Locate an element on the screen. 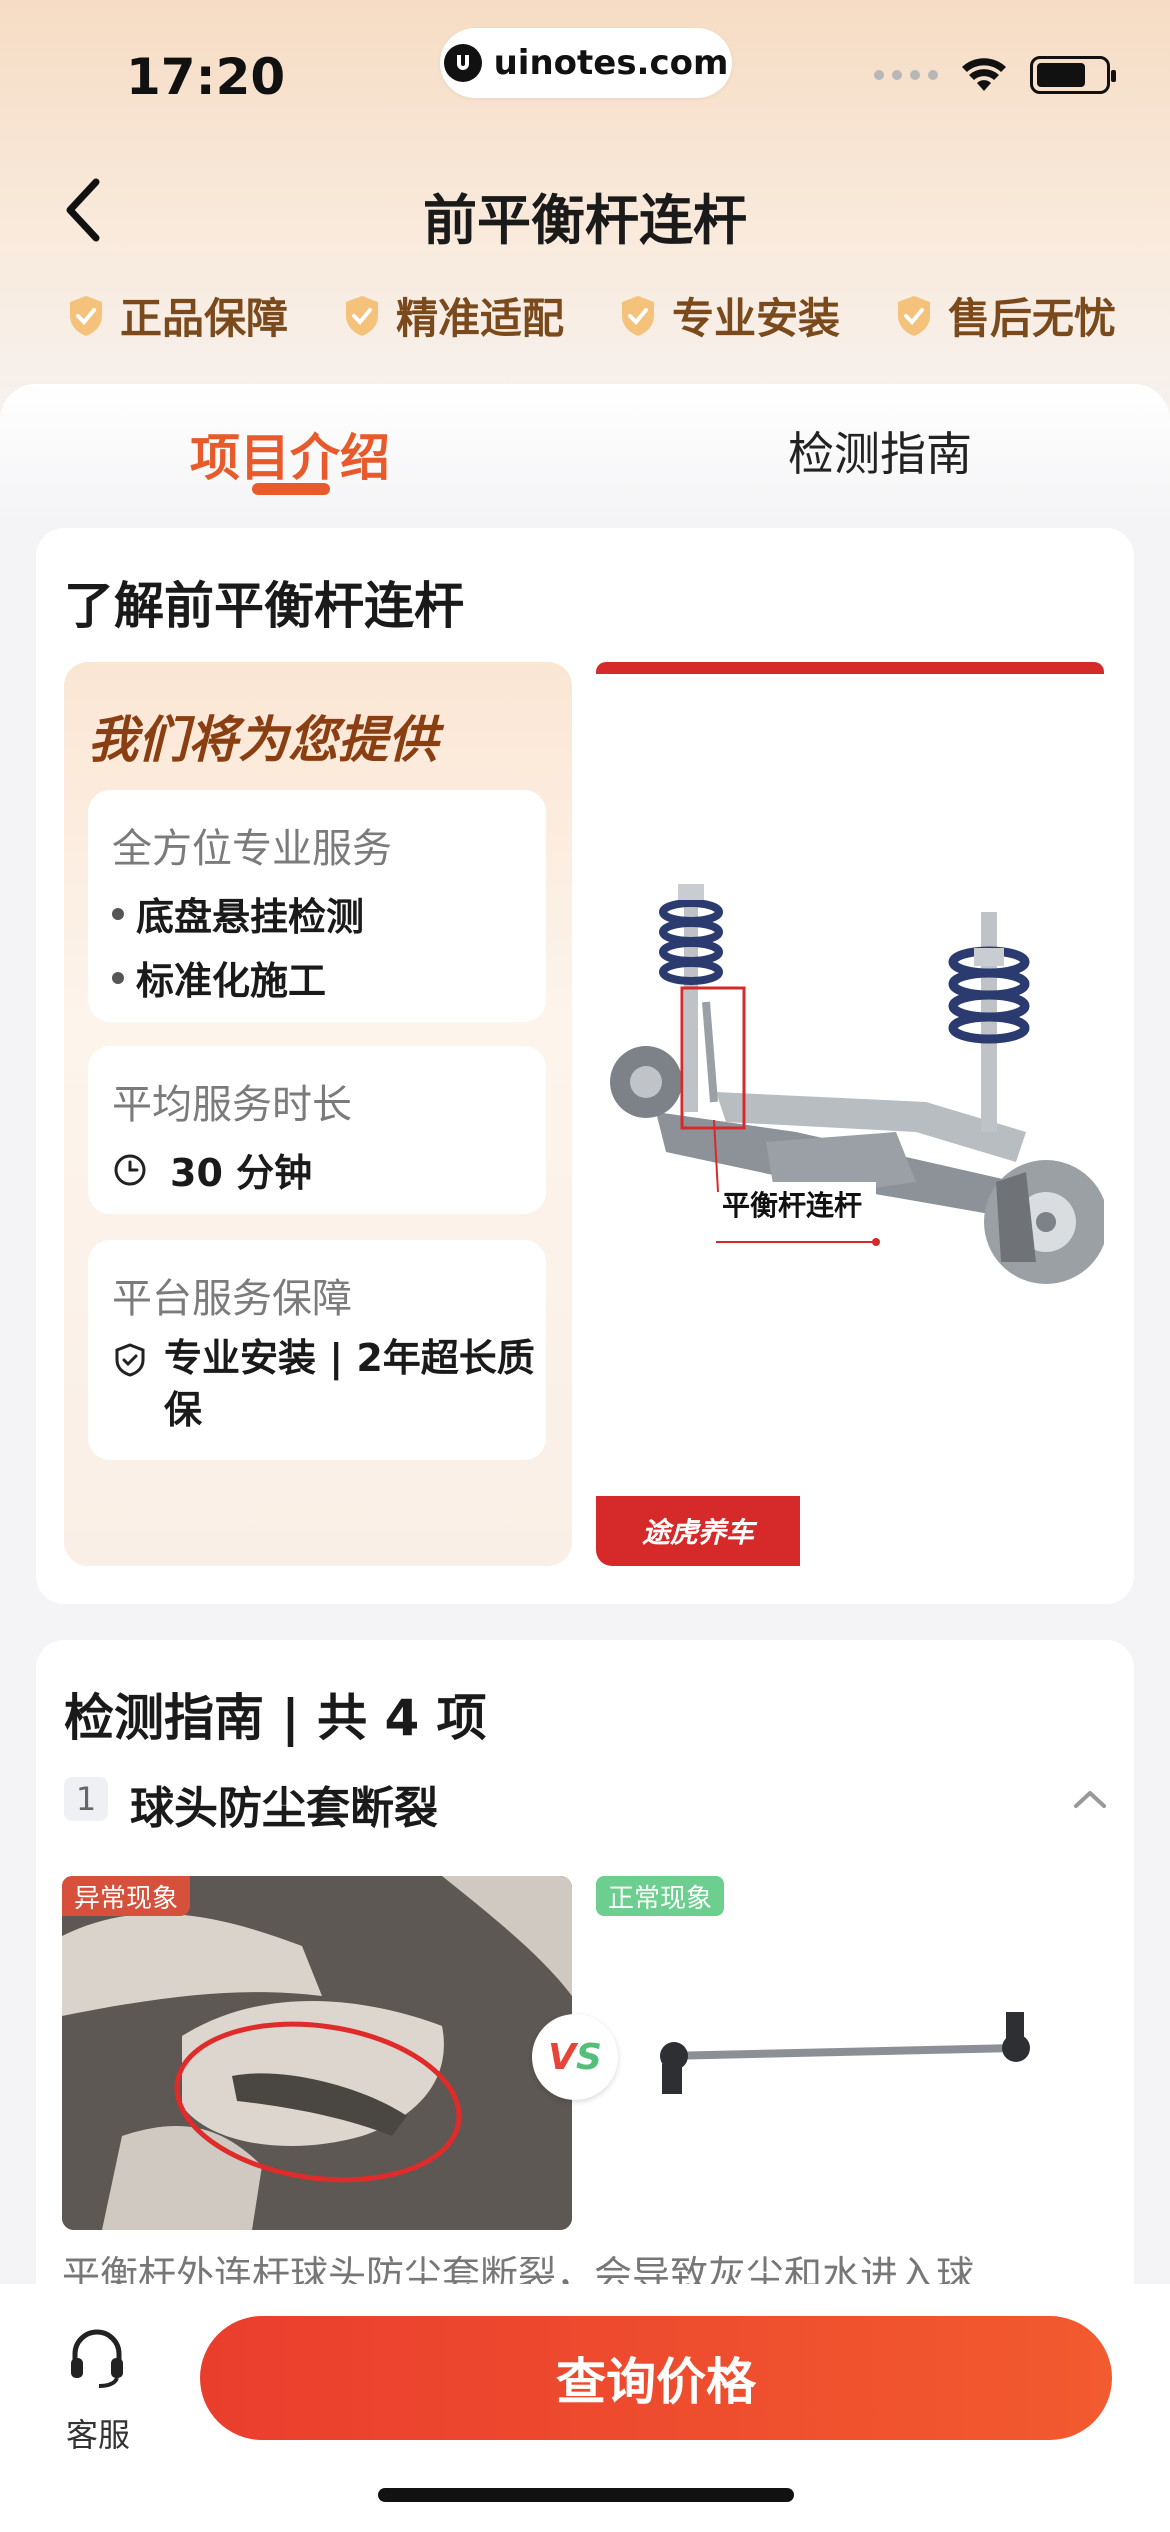 This screenshot has width=1170, height=2532. guide-item-title: 球头防尘套断裂 is located at coordinates (284, 1804).